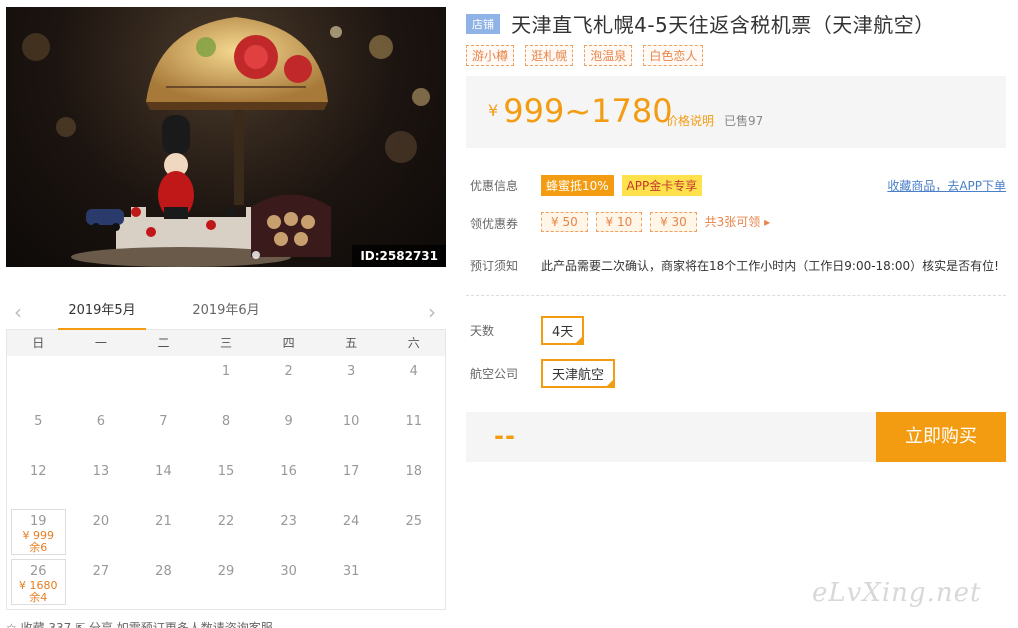 This screenshot has height=628, width=1018. Describe the element at coordinates (351, 521) in the screenshot. I see `day-number: 24` at that location.